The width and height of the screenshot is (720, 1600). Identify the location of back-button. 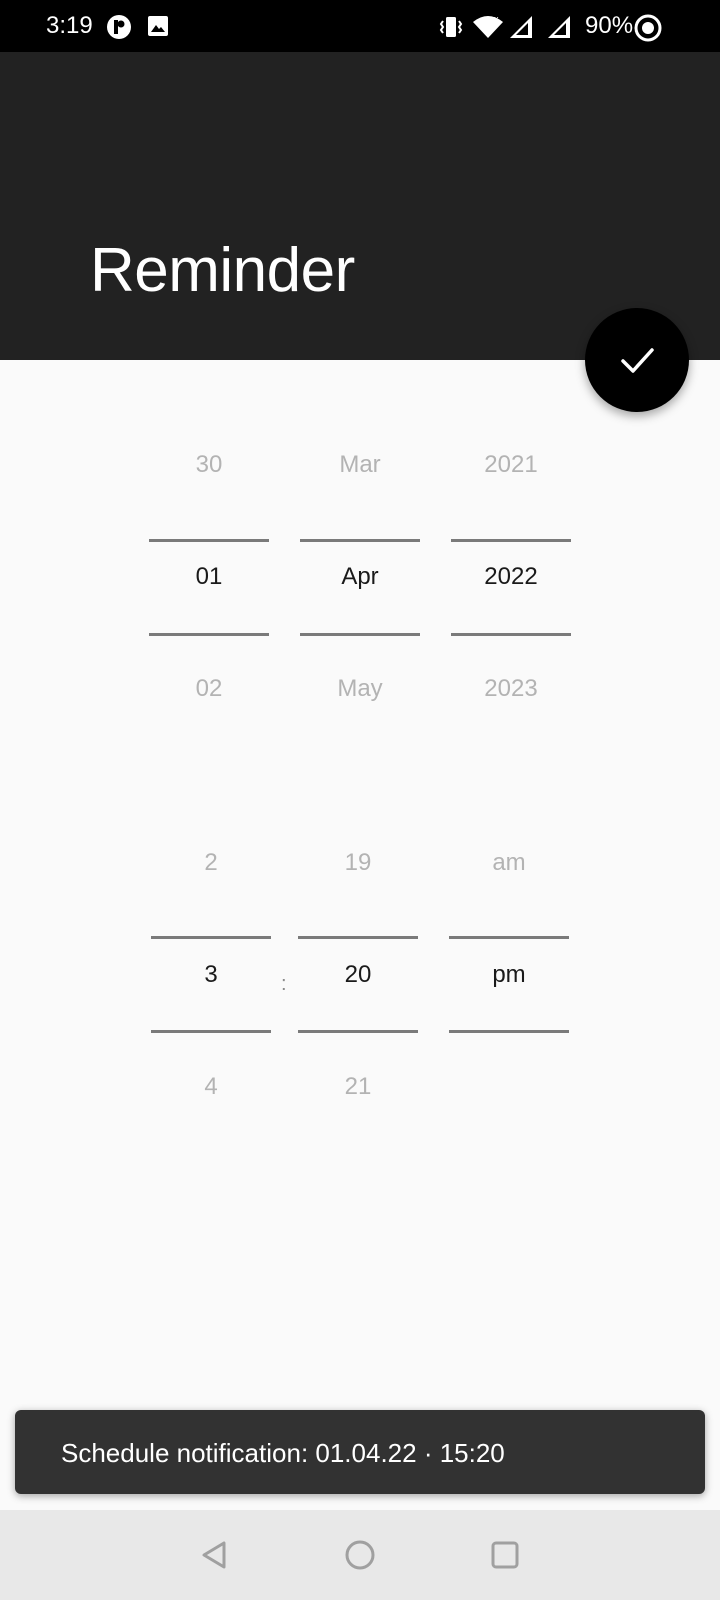
(215, 1555).